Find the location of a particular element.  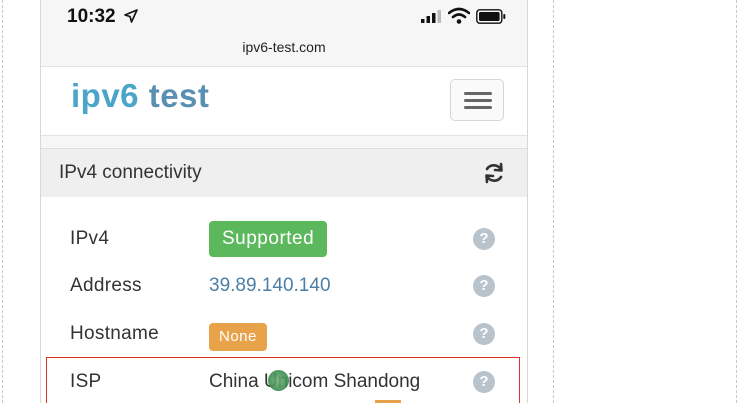

signal-icon is located at coordinates (431, 16).